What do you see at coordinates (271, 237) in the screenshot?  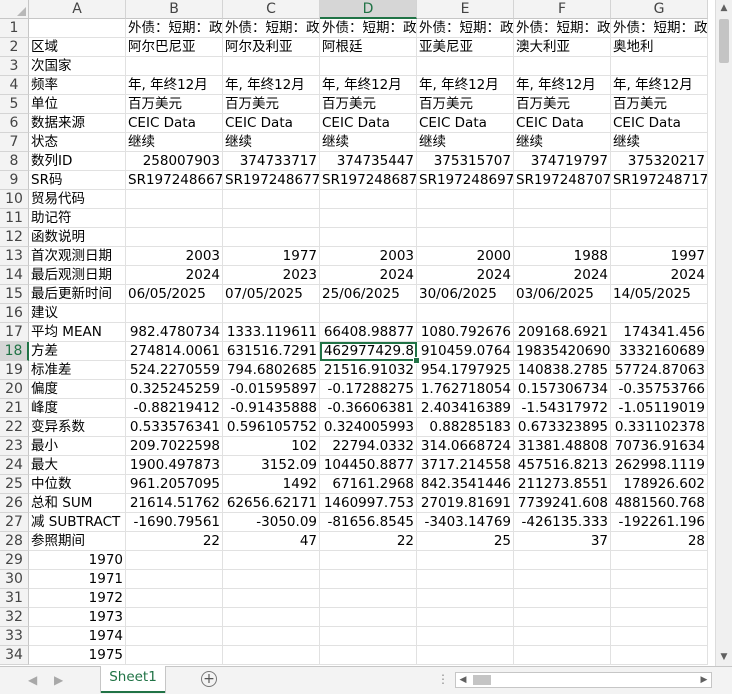 I see `cell-c12` at bounding box center [271, 237].